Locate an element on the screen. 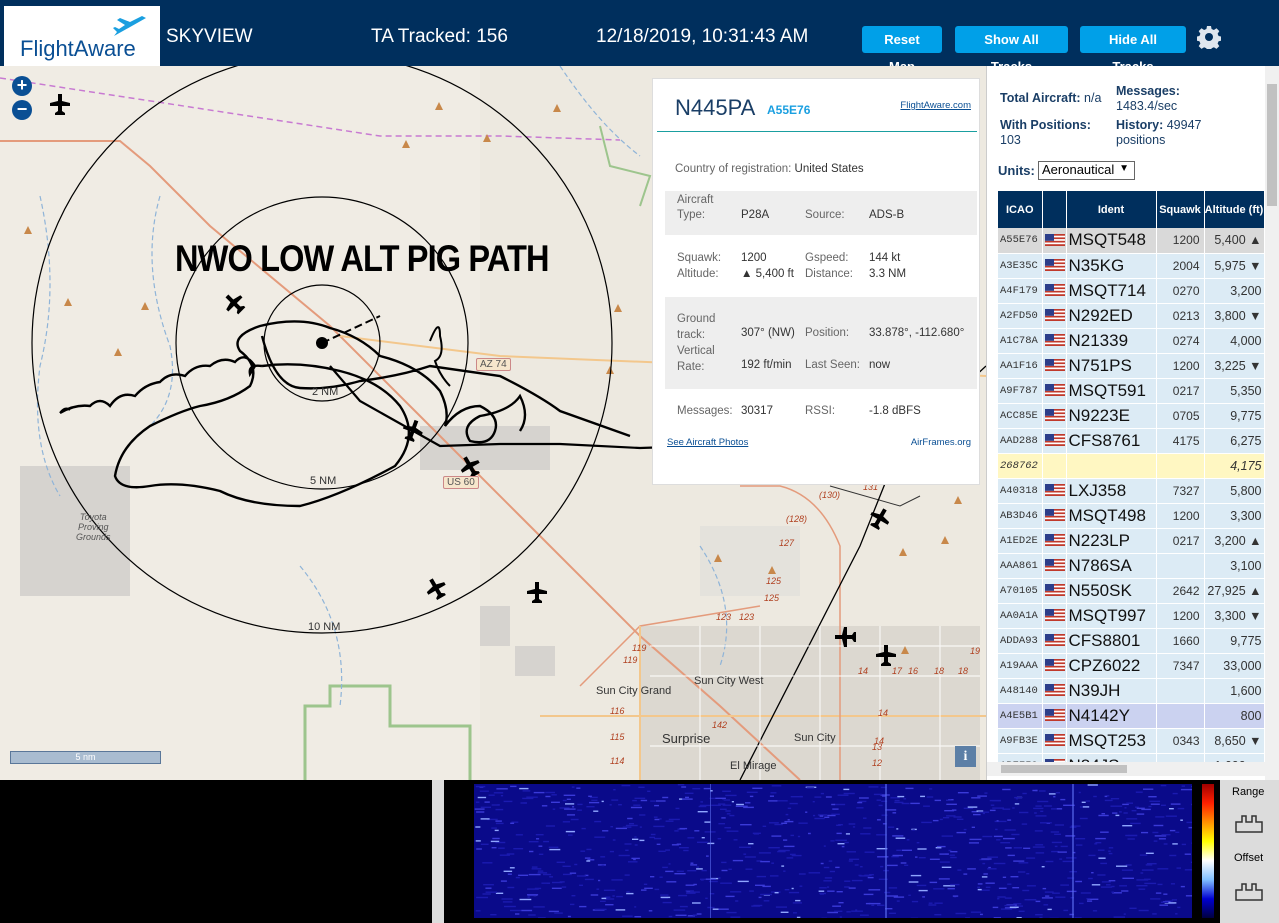 The height and width of the screenshot is (923, 1279). table-row: ADDA93 CFS8801 1660 9,775 is located at coordinates (1131, 641).